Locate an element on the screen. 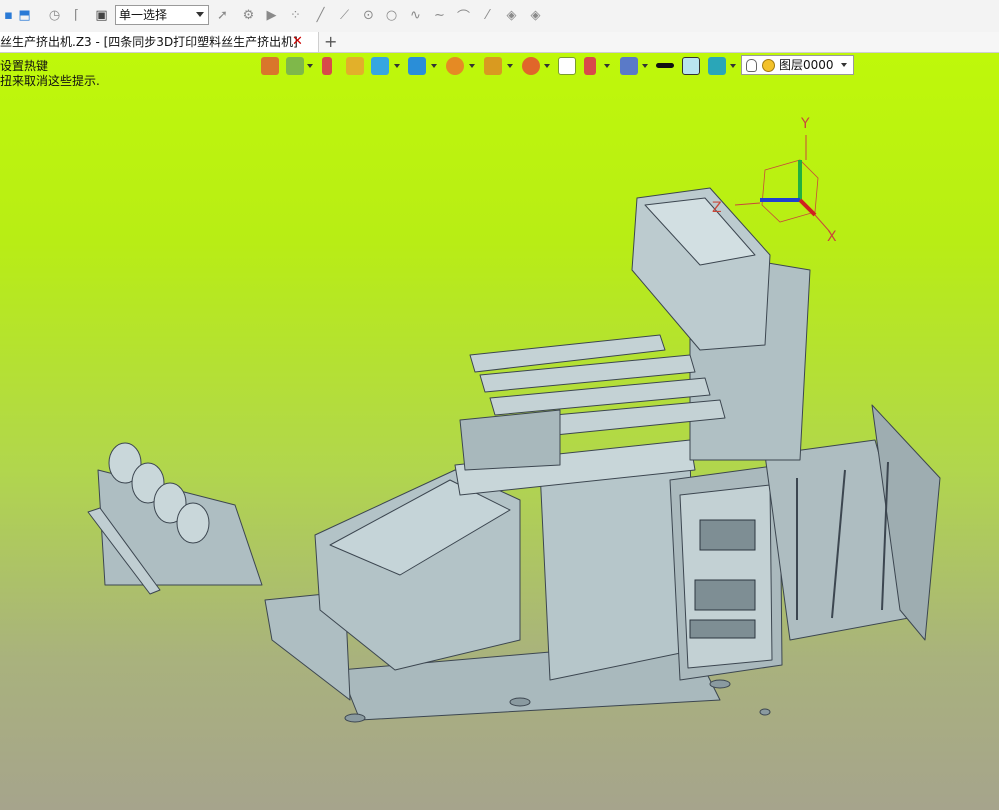 The height and width of the screenshot is (810, 999). rotate-icon: ◷ is located at coordinates (54, 15).